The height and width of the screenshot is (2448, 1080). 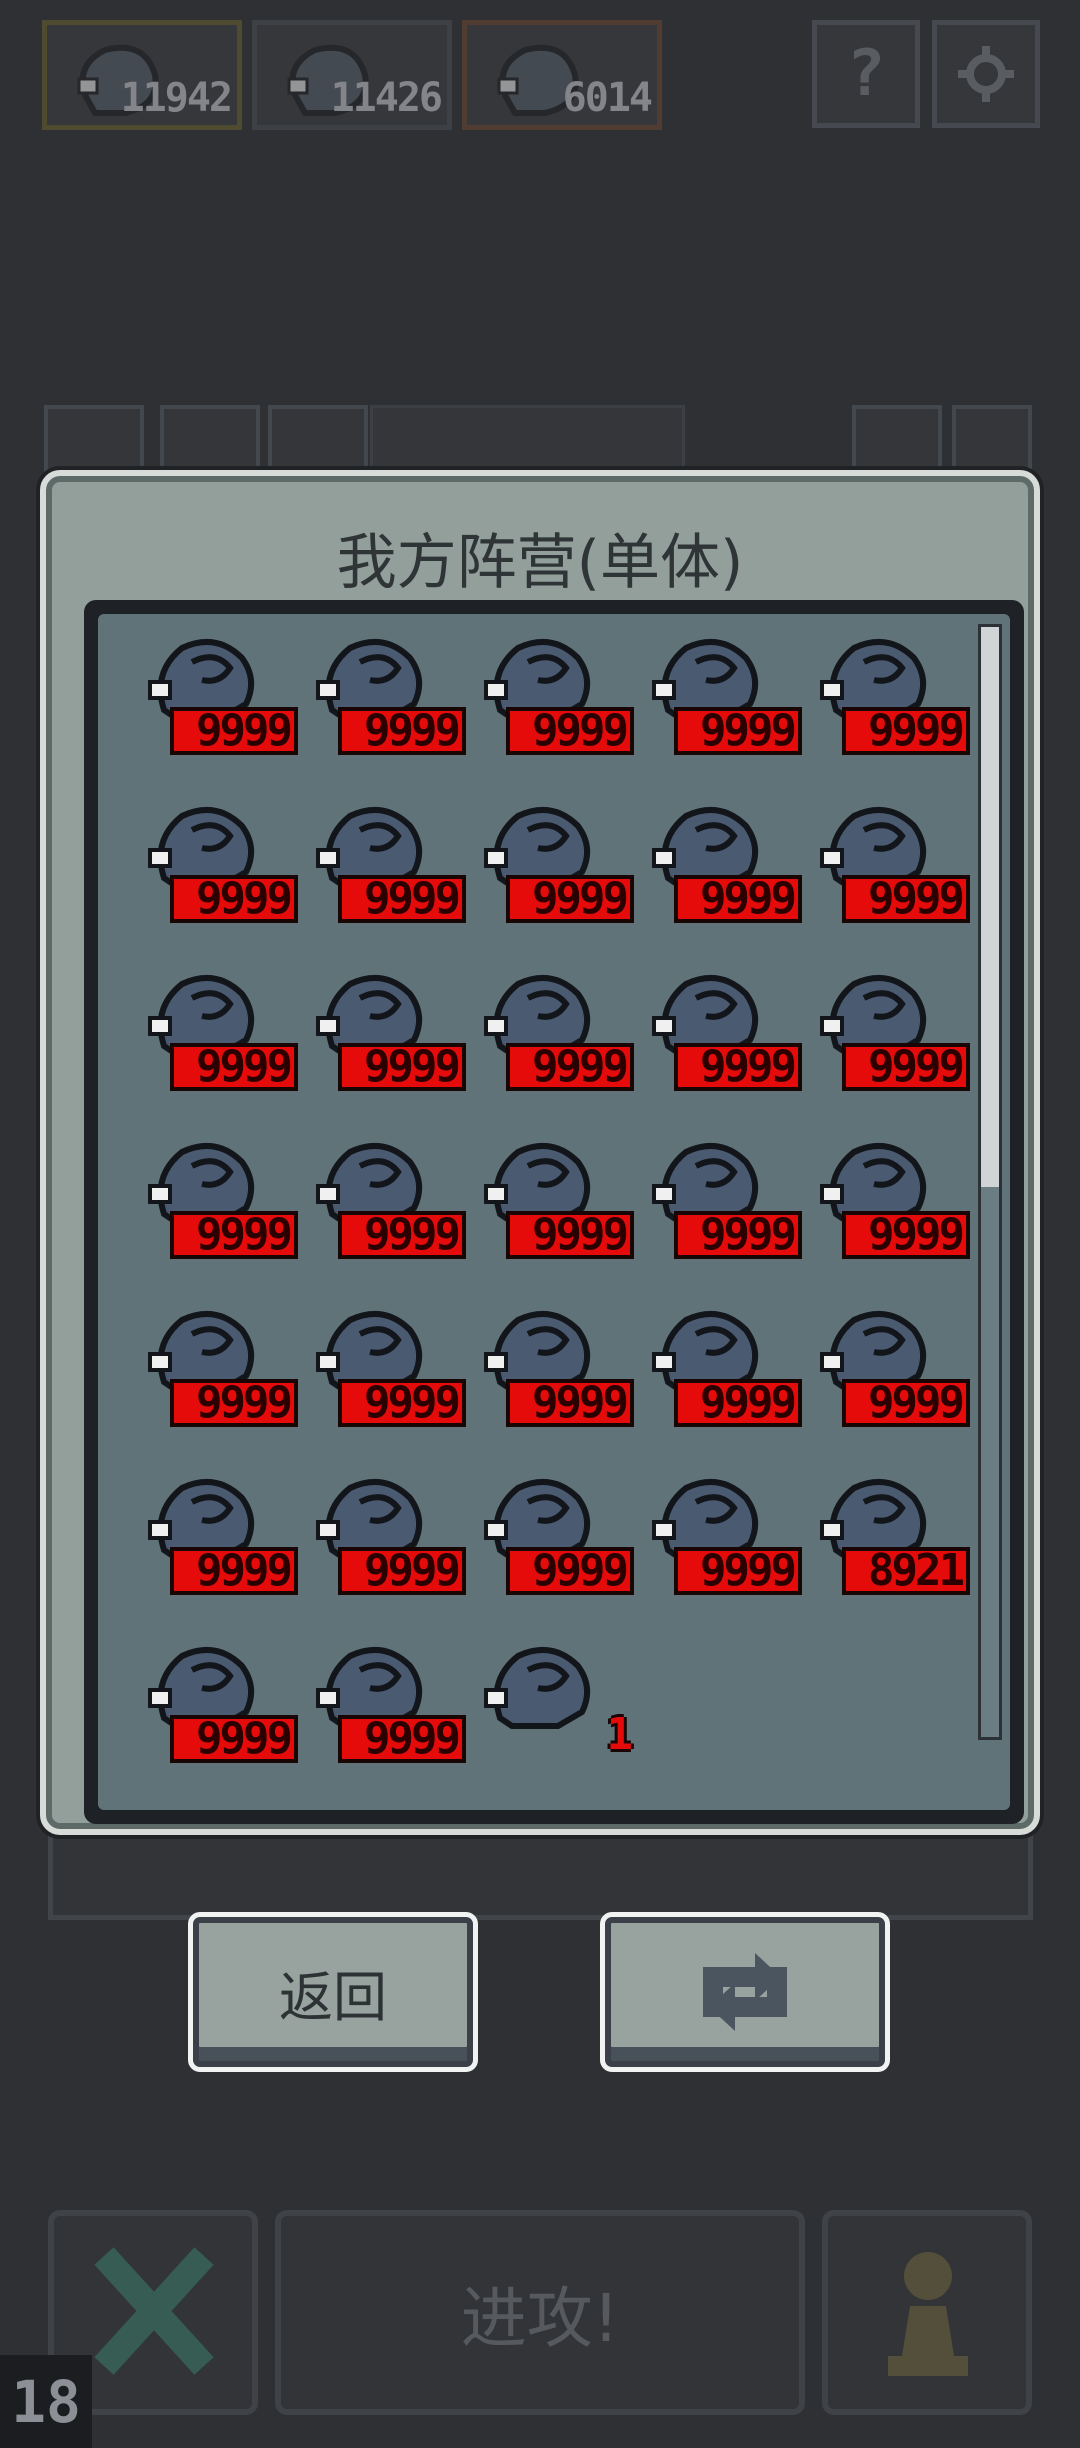 I want to click on level-badge: 18, so click(x=46, y=2401).